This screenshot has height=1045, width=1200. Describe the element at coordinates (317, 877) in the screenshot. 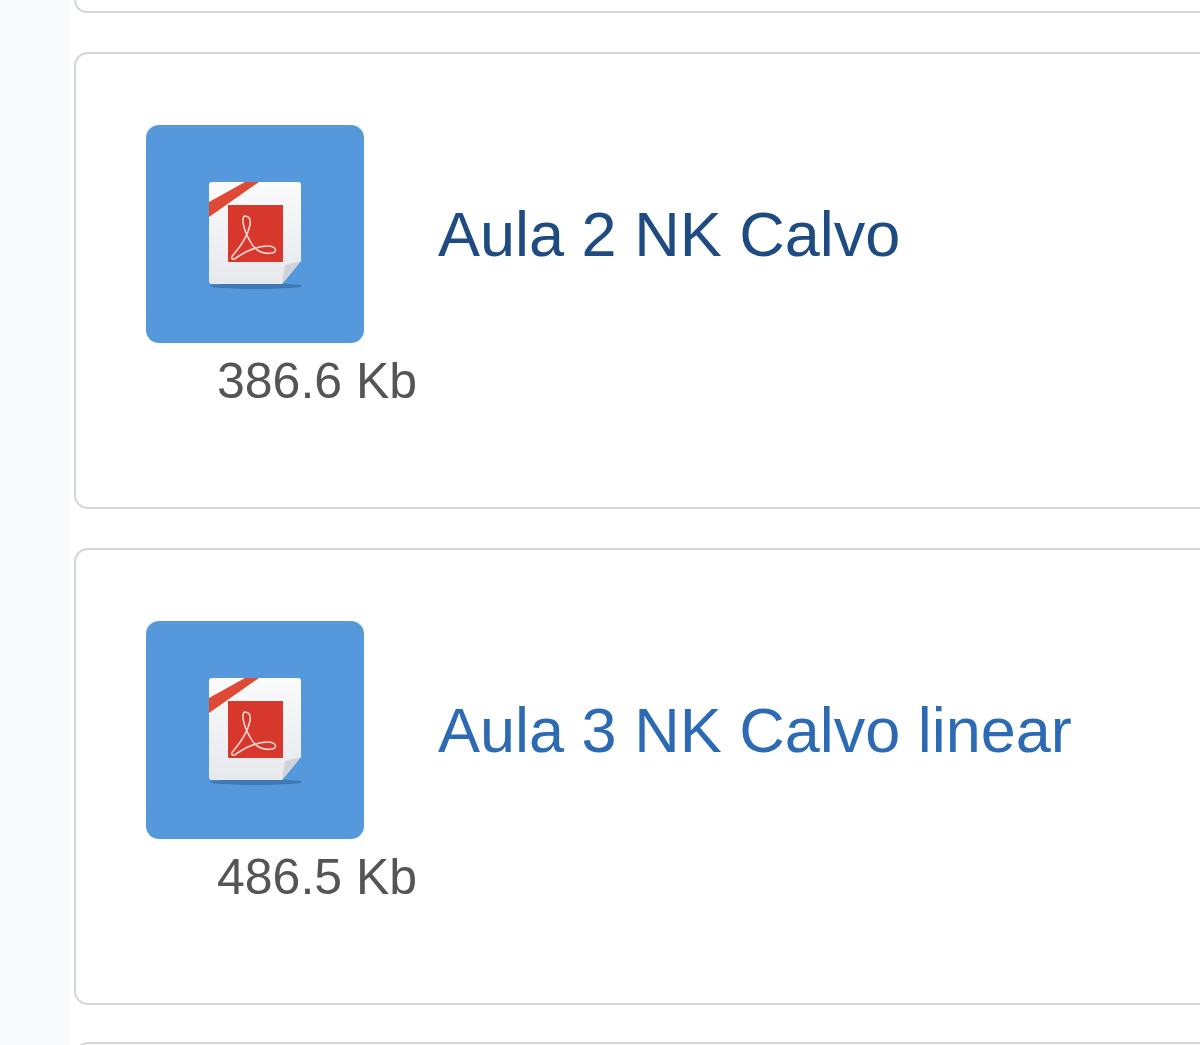

I see `file-size-text: 486.5 Kb` at that location.